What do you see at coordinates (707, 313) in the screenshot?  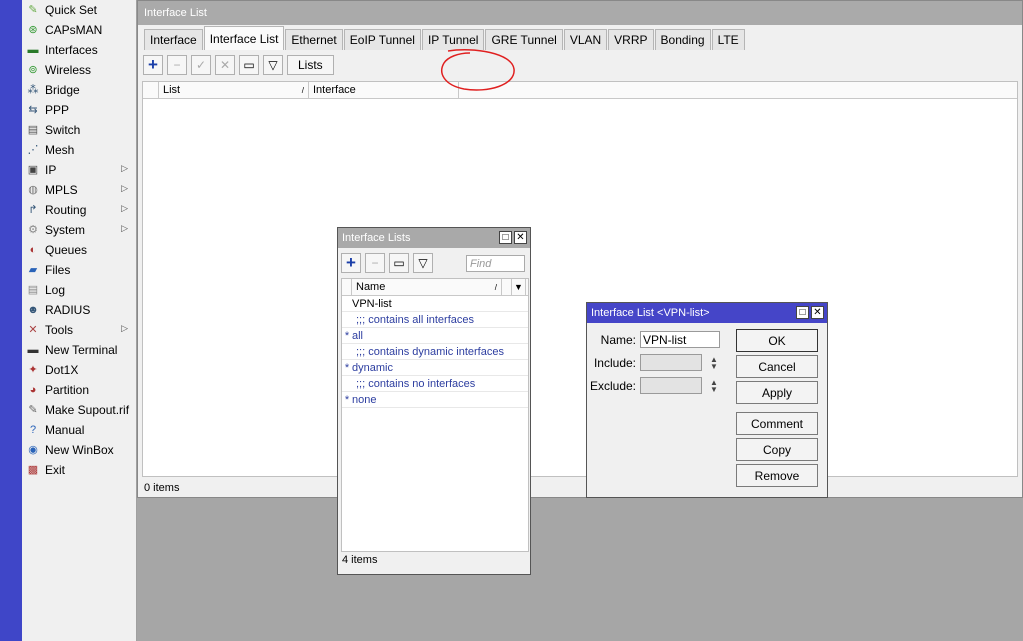 I see `dialog-titlebar: Interface List <VPN-list> □ ✕` at bounding box center [707, 313].